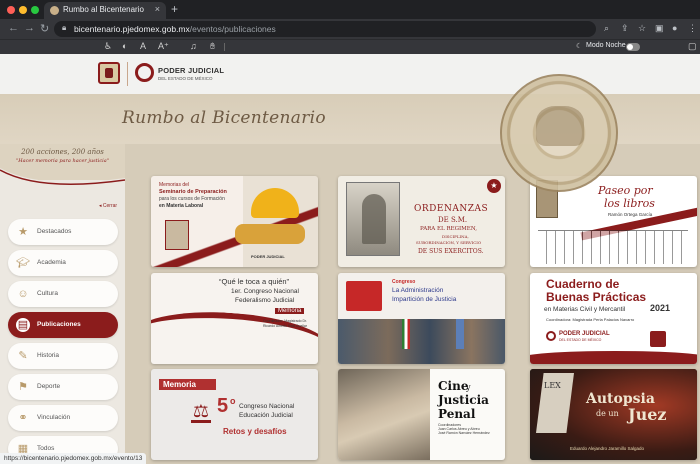 The image size is (700, 464). I want to click on memoria-badge: Memoria, so click(187, 384).